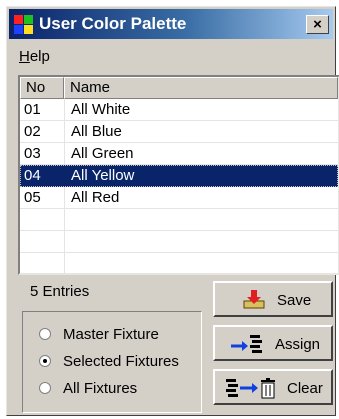 This screenshot has width=339, height=419. I want to click on row-number: 01, so click(32, 109).